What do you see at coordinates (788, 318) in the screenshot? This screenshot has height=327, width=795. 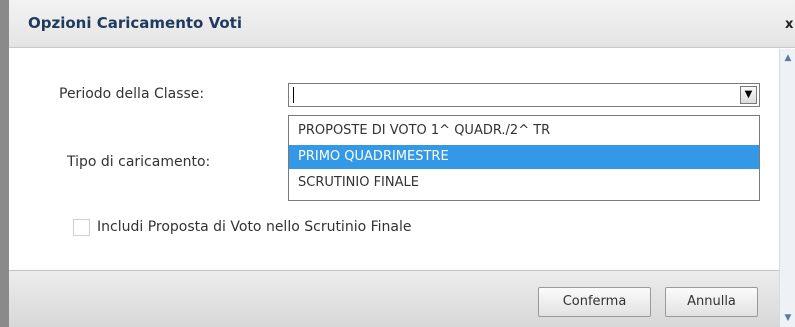 I see `scroll-down-icon: ▼` at bounding box center [788, 318].